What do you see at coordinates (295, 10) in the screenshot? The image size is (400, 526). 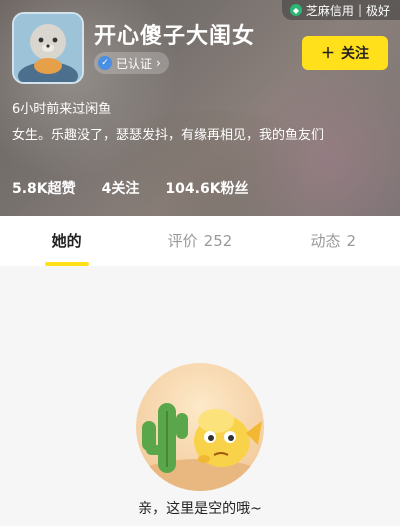 I see `zhima-credit-icon: ◆` at bounding box center [295, 10].